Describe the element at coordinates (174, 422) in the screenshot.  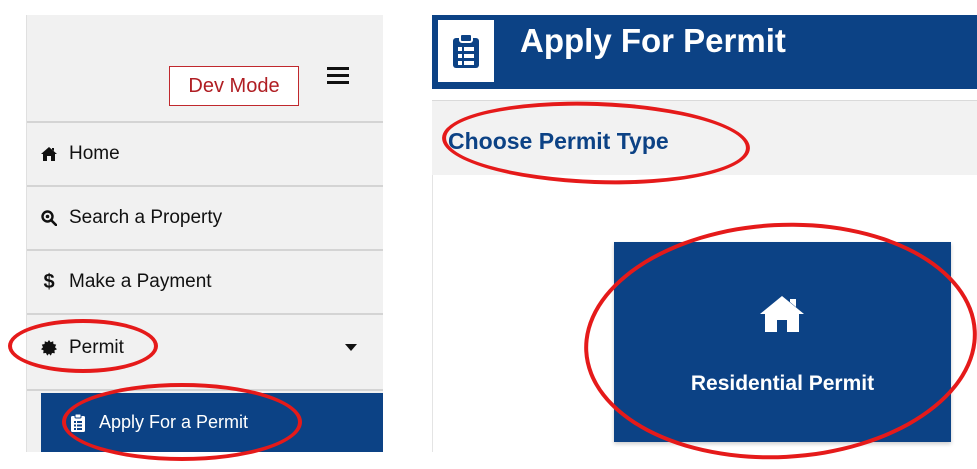
I see `sidebar-subitem-label: Apply For a Permit` at that location.